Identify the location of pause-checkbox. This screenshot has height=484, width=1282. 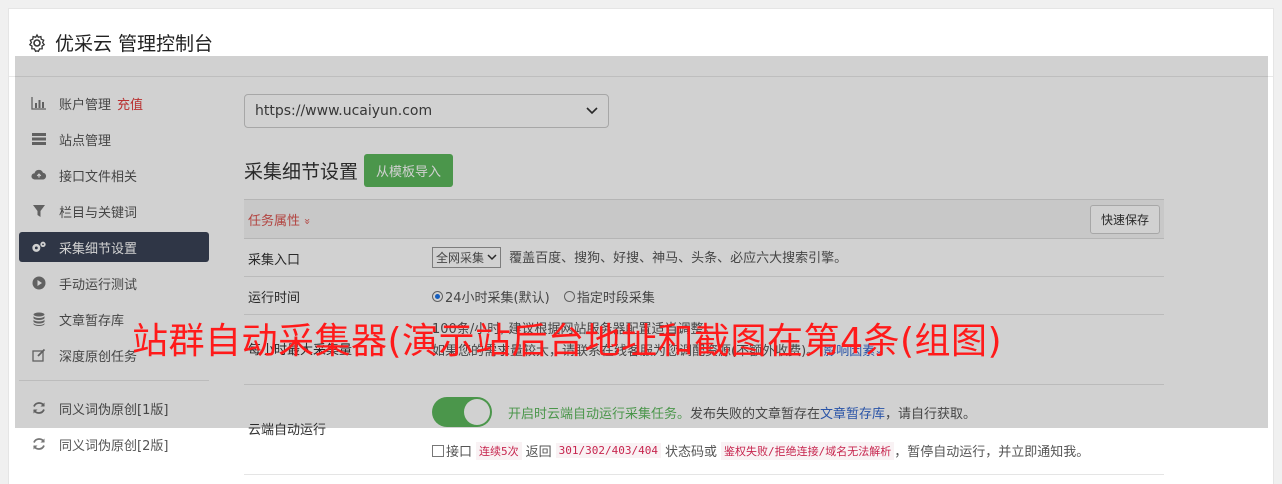
(438, 450).